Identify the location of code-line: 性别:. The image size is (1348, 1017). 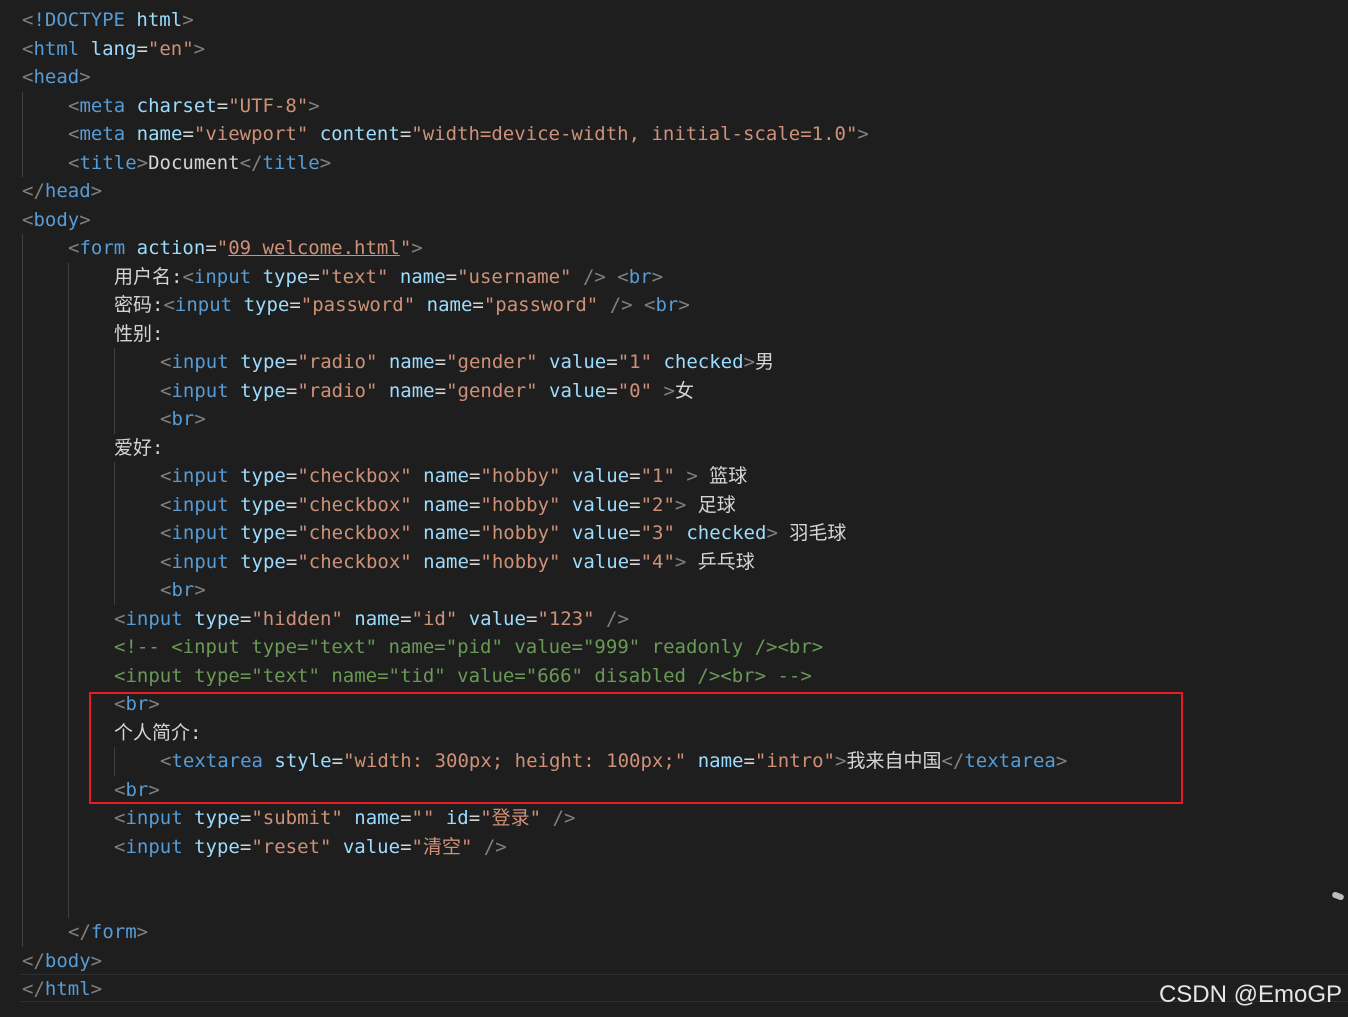
(138, 334).